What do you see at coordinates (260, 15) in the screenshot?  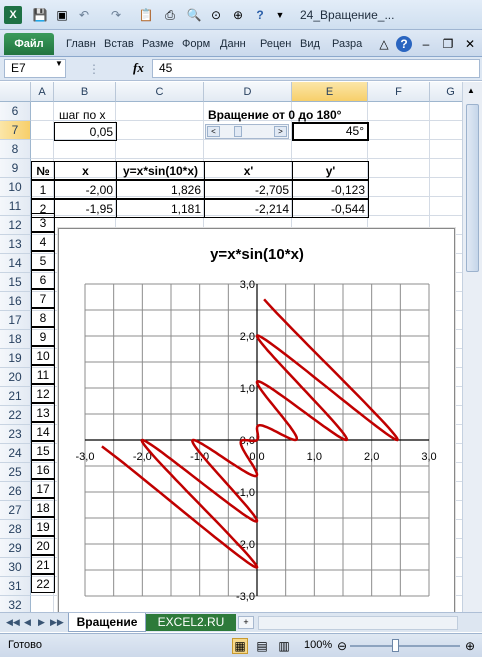 I see `help-link-icon: ?` at bounding box center [260, 15].